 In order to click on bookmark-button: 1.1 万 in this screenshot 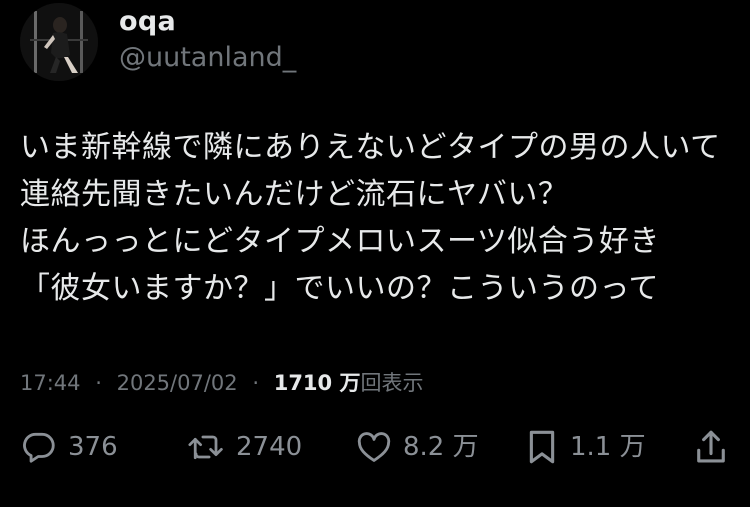, I will do `click(585, 447)`.